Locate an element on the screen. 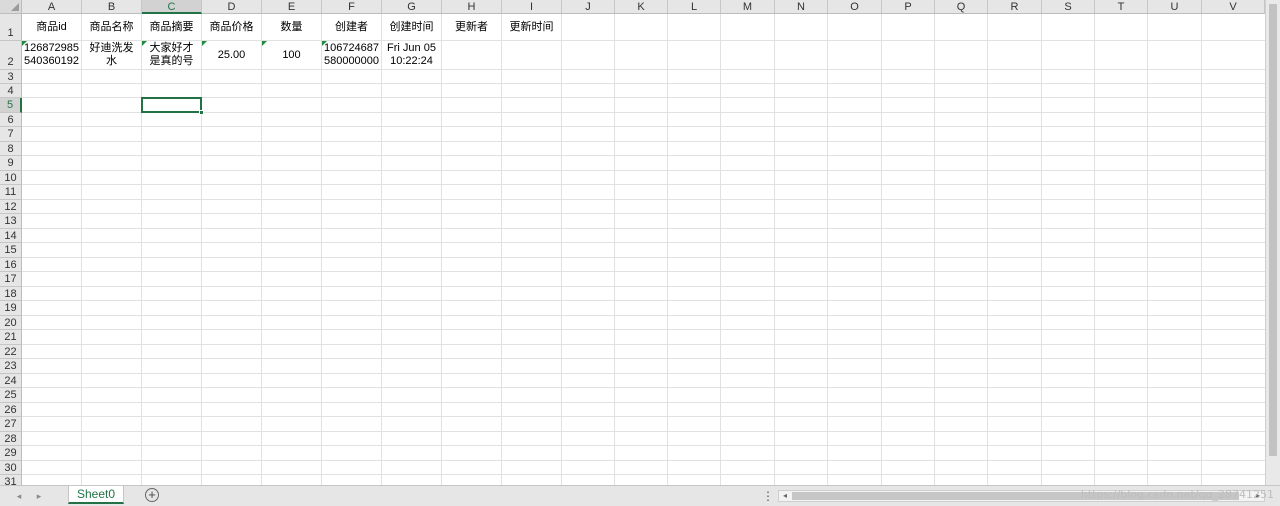  cell-d1: 商品价格 is located at coordinates (231, 27).